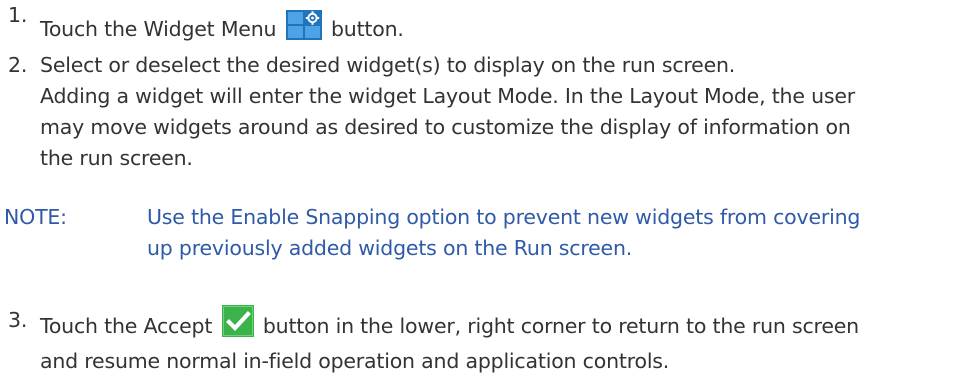 This screenshot has width=971, height=377. I want to click on step-text-after-icon: button., so click(367, 29).